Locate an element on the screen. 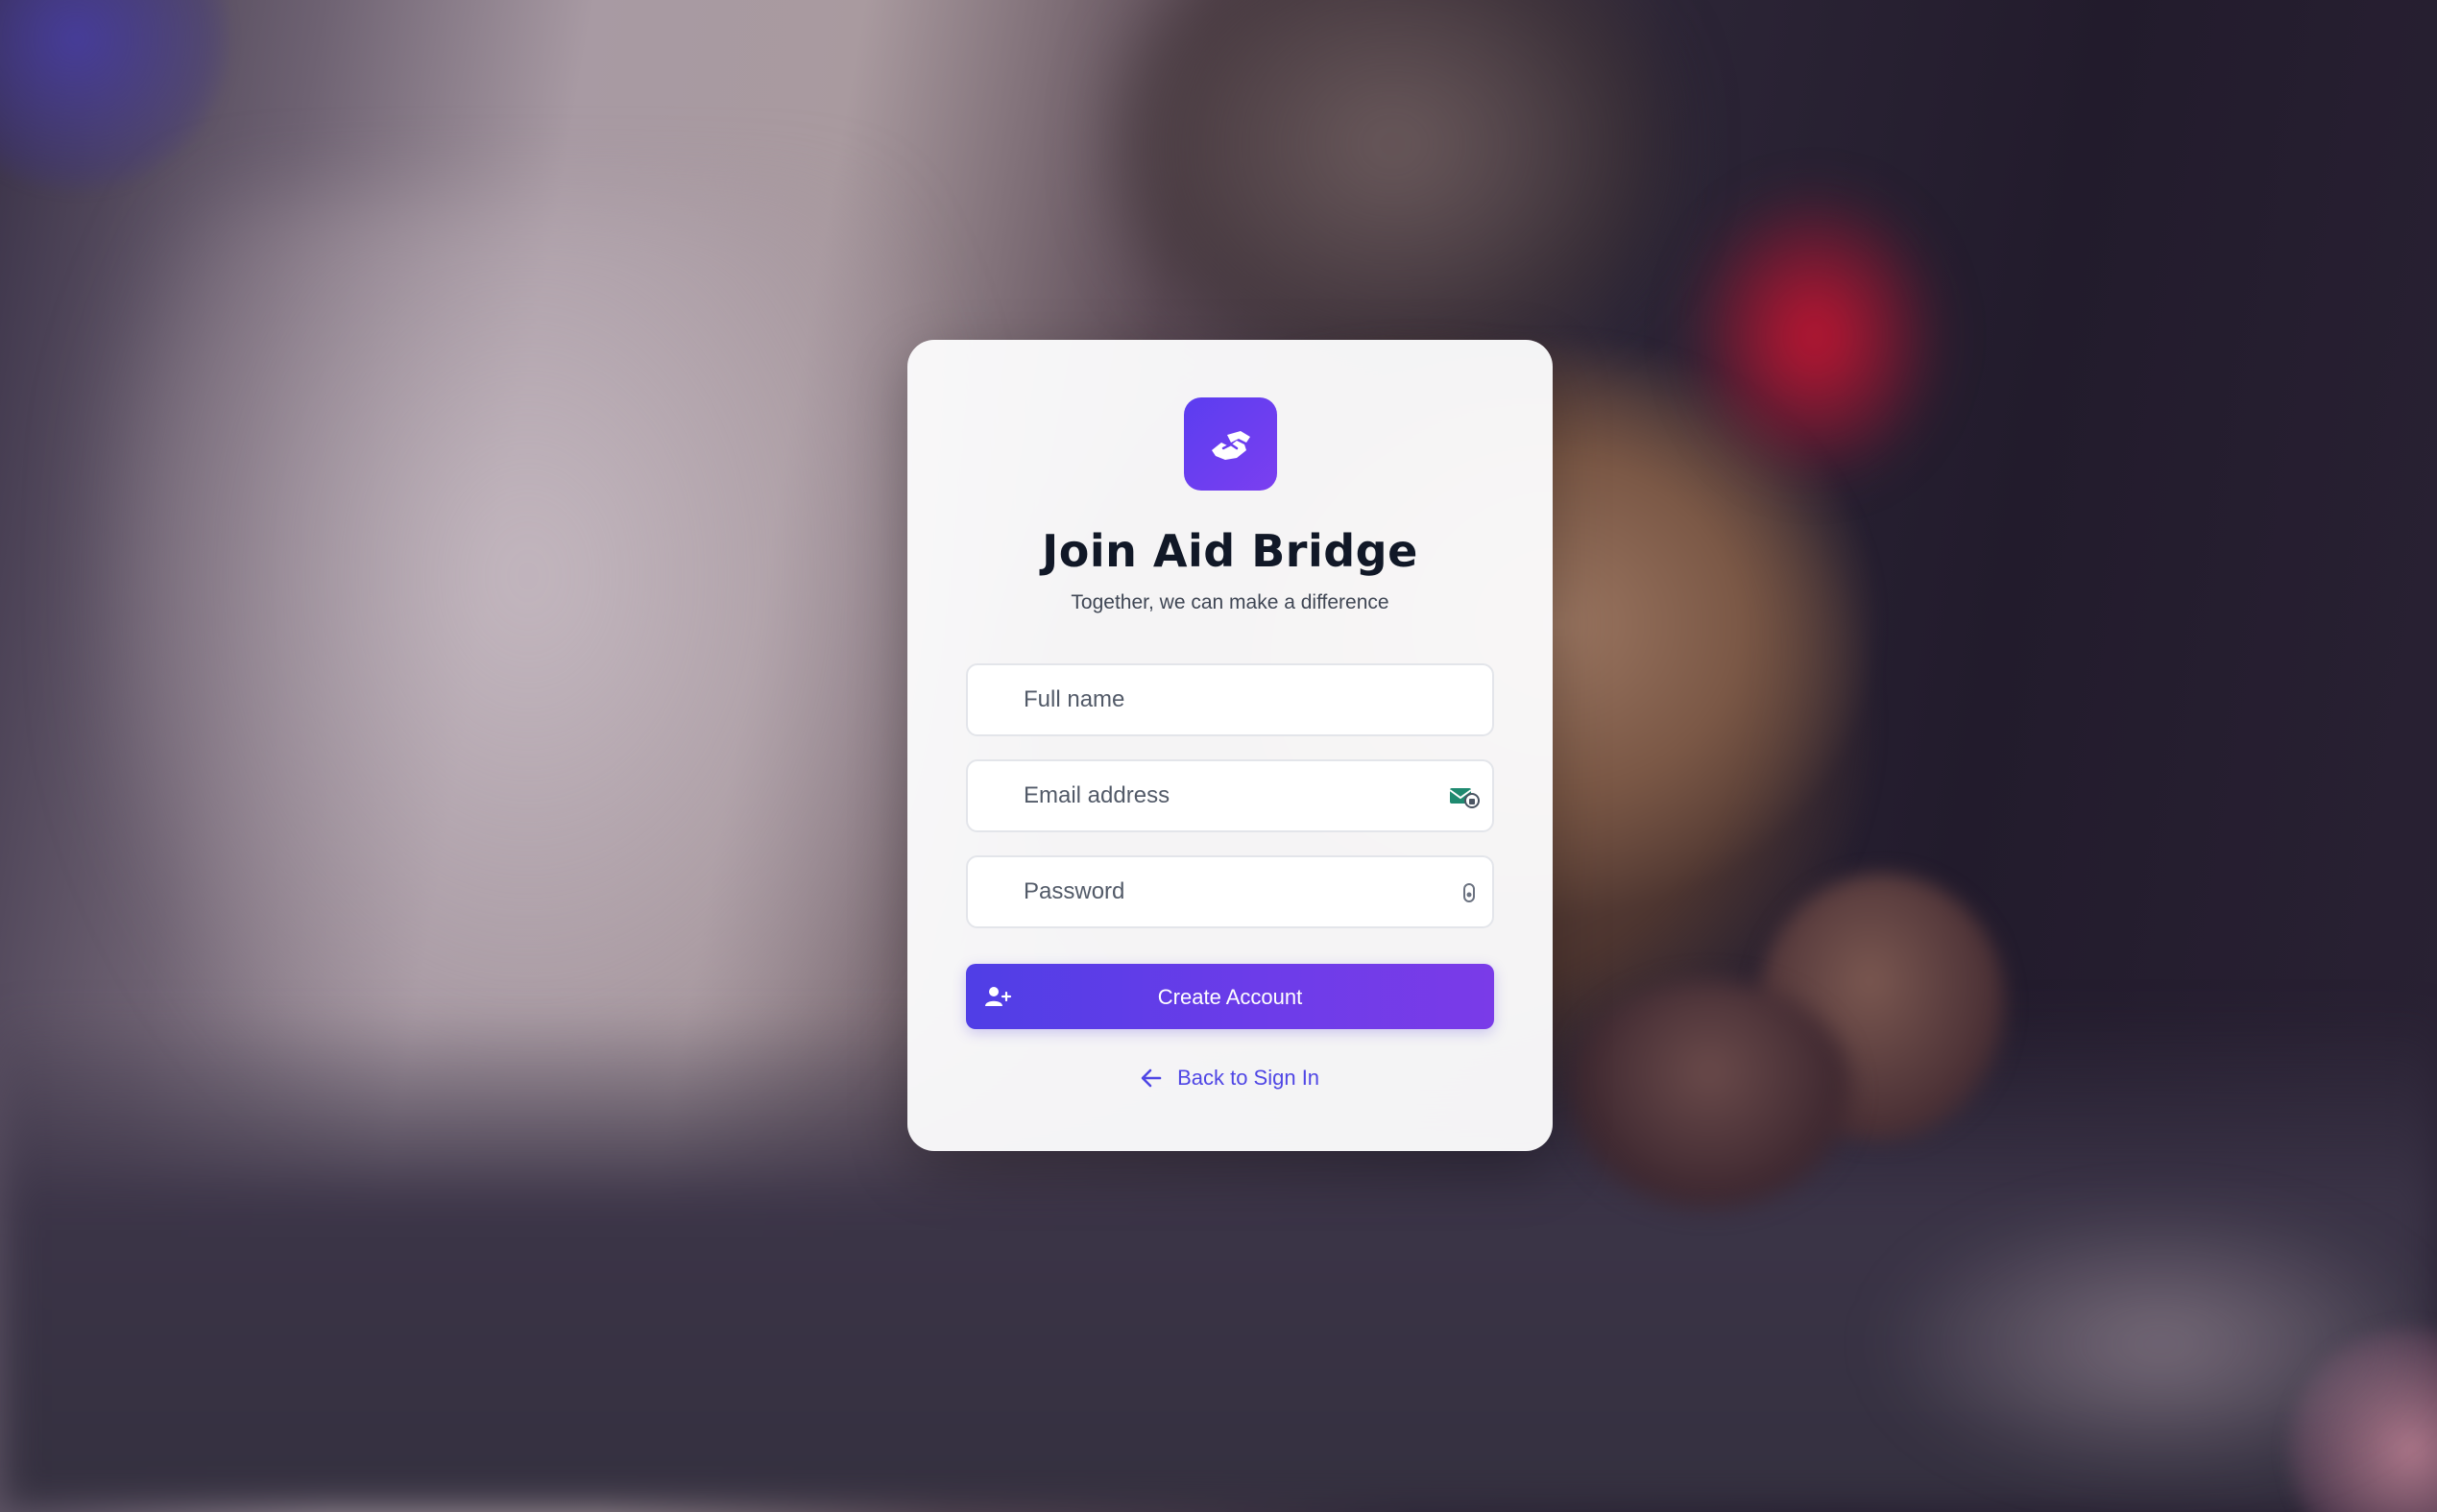  full-name-input is located at coordinates (1230, 699).